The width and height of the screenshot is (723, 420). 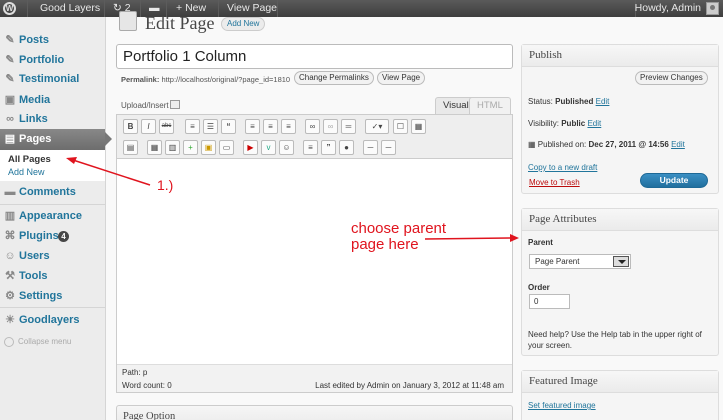 What do you see at coordinates (399, 228) in the screenshot?
I see `parent-annotation-line1: choose parent` at bounding box center [399, 228].